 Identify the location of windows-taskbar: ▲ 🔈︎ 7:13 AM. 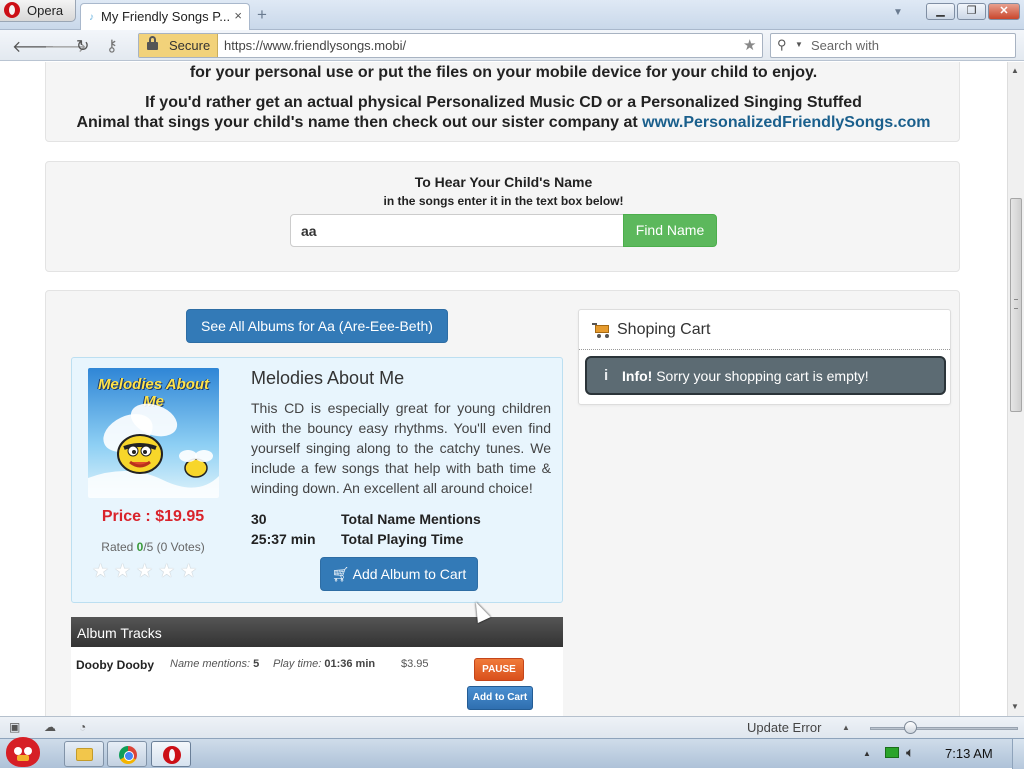
(512, 753).